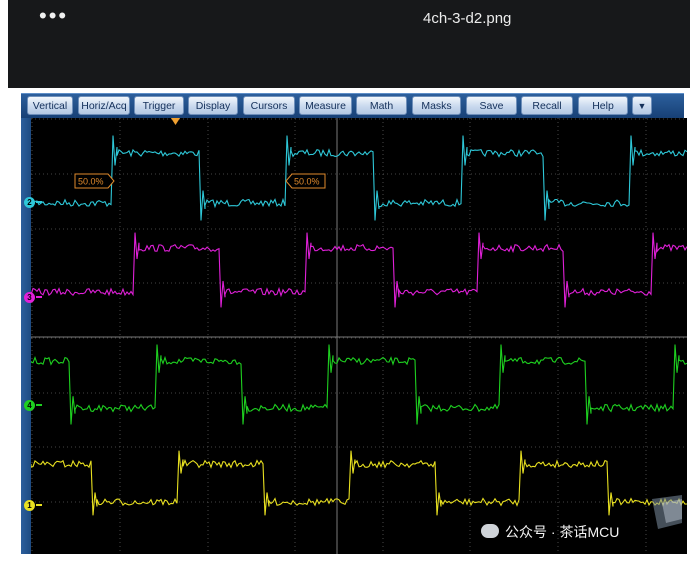  I want to click on menu-recall-button: Recall, so click(547, 105).